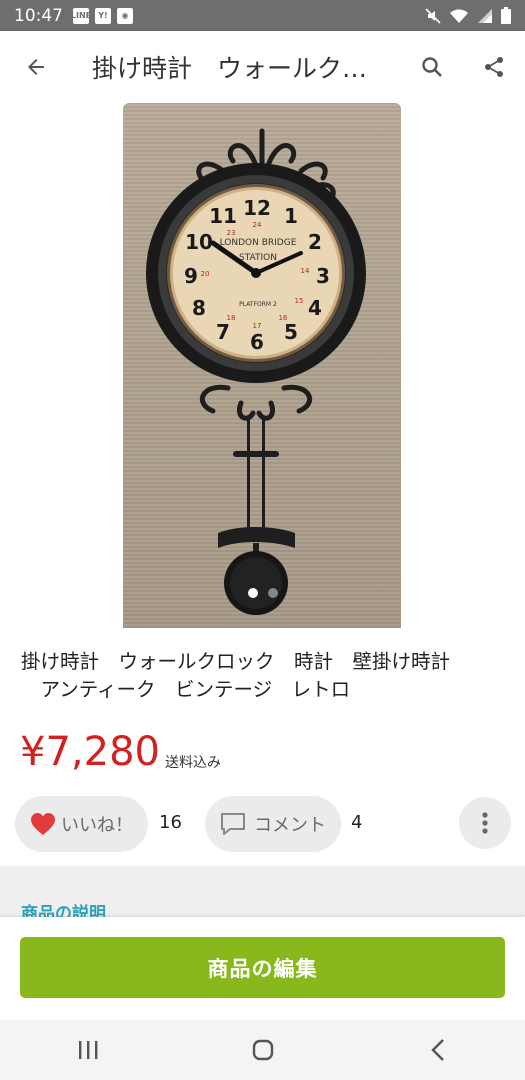  I want to click on more-vert-icon, so click(485, 823).